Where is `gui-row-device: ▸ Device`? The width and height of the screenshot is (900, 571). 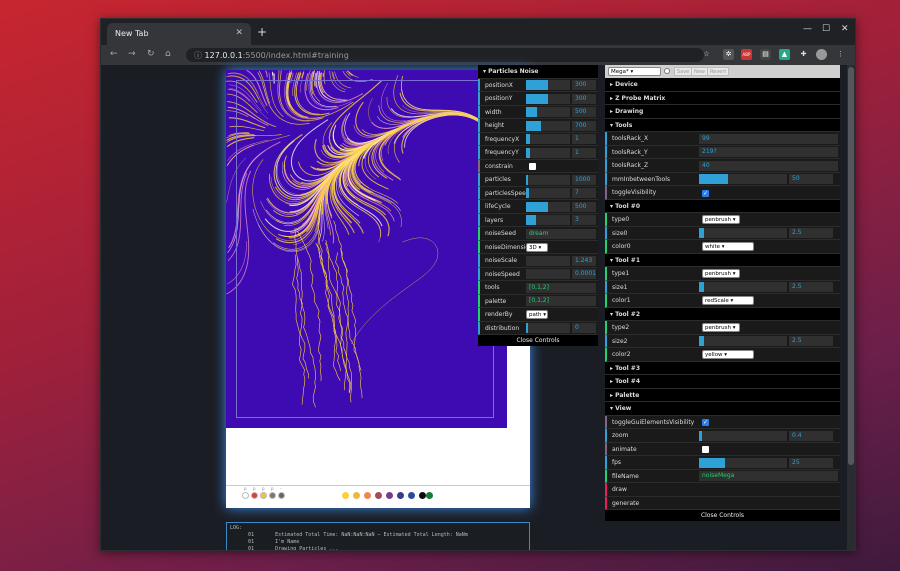 gui-row-device: ▸ Device is located at coordinates (722, 85).